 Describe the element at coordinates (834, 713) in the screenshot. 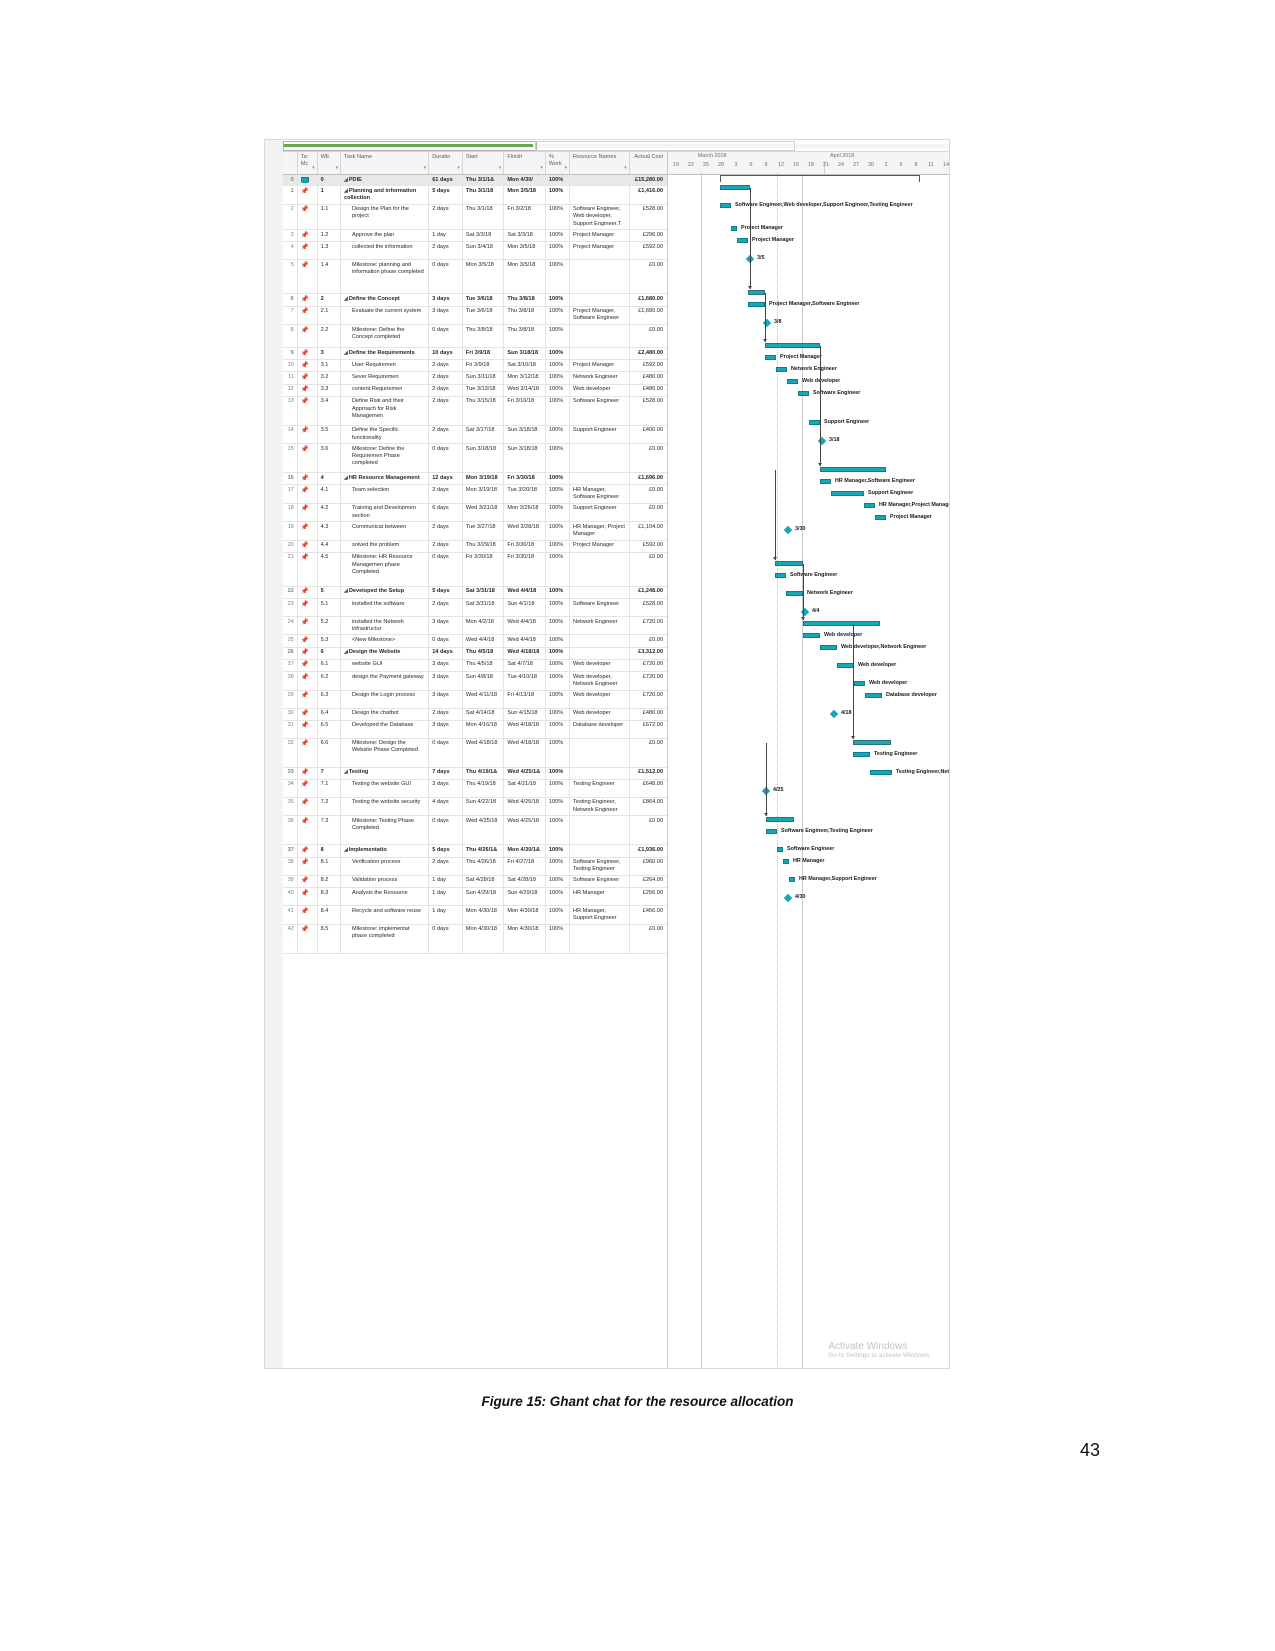

I see `milestone-marker` at that location.